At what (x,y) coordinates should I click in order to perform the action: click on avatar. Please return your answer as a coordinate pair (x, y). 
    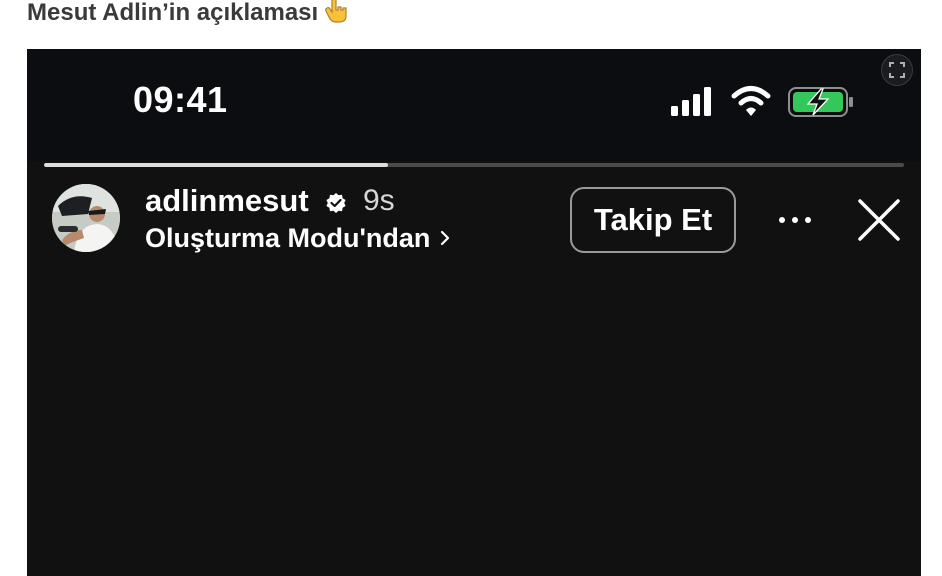
    Looking at the image, I should click on (86, 218).